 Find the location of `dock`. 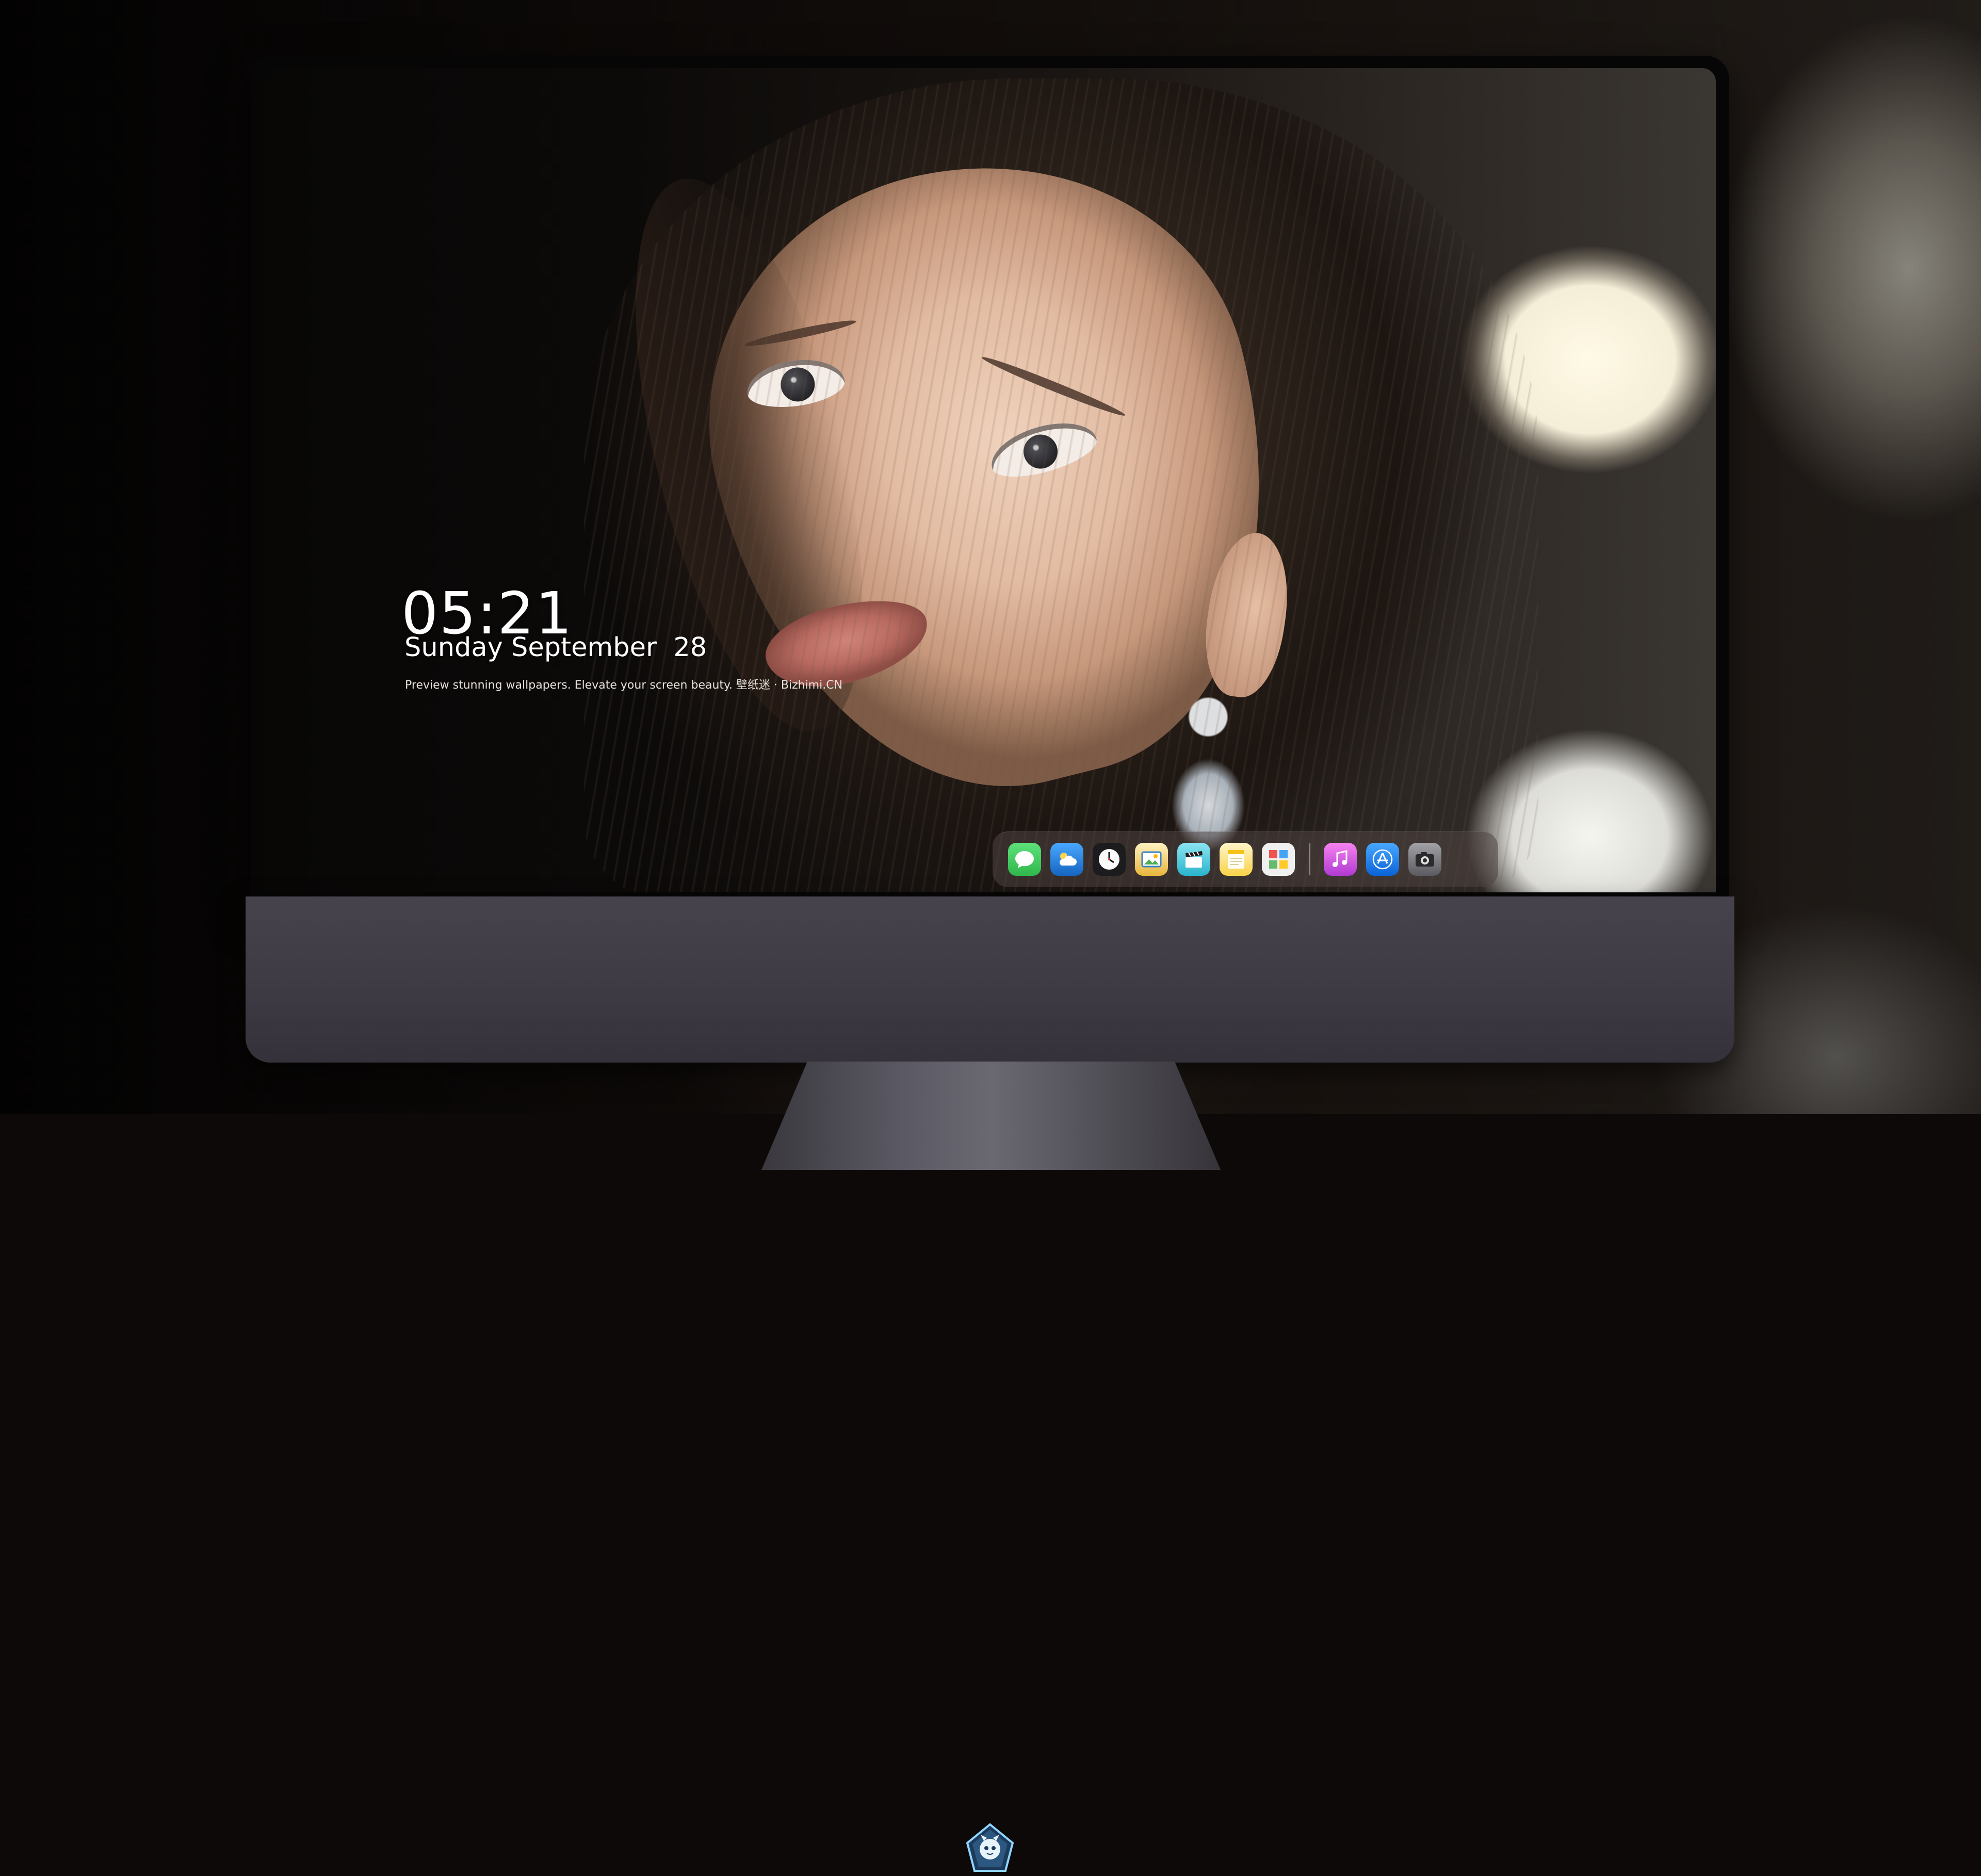

dock is located at coordinates (1245, 859).